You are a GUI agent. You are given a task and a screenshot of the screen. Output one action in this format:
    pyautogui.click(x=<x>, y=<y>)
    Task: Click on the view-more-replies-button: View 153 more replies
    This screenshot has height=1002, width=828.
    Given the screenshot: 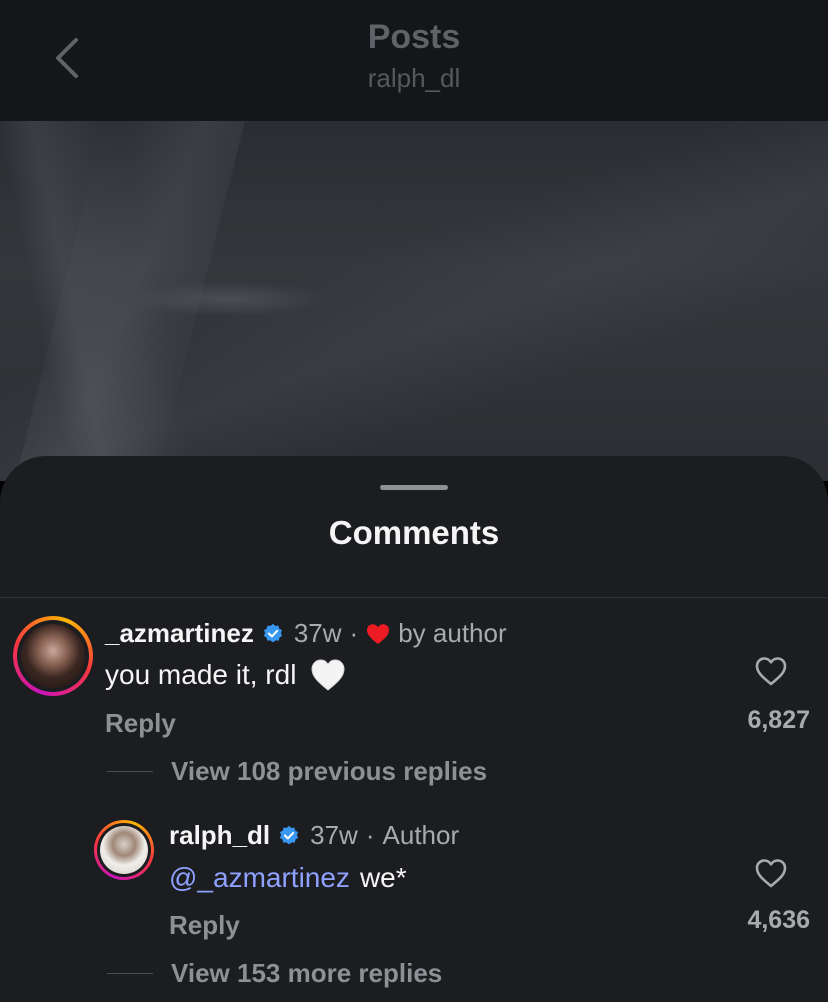 What is the action you would take?
    pyautogui.click(x=306, y=973)
    